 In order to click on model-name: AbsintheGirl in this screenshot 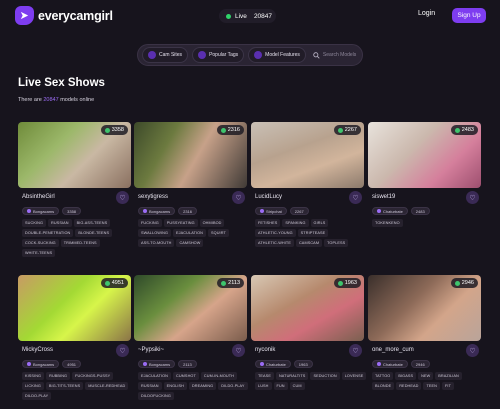, I will do `click(38, 197)`.